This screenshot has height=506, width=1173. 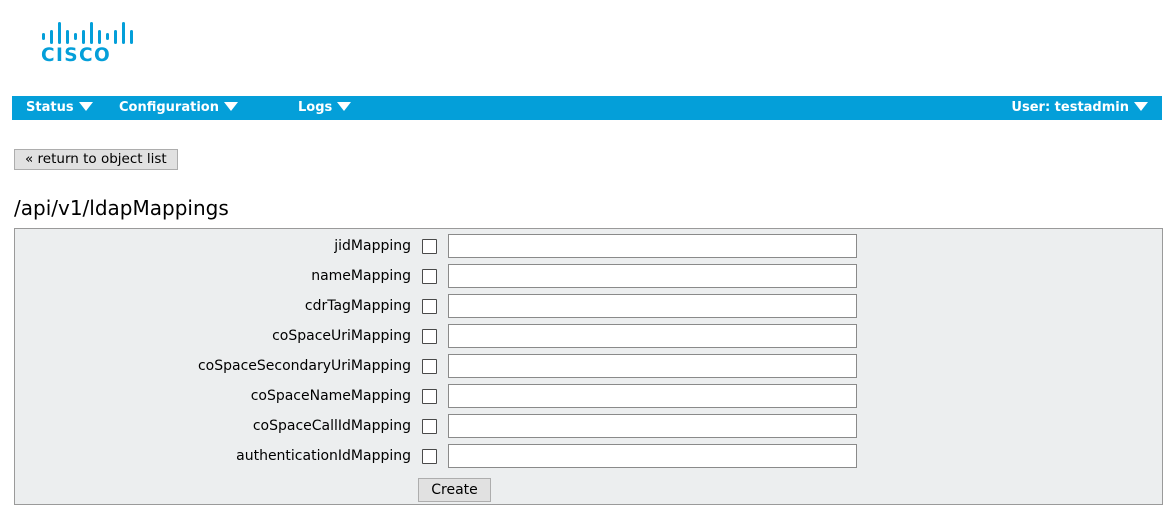 I want to click on nav-menu-user: User: testadmin, so click(x=1079, y=108).